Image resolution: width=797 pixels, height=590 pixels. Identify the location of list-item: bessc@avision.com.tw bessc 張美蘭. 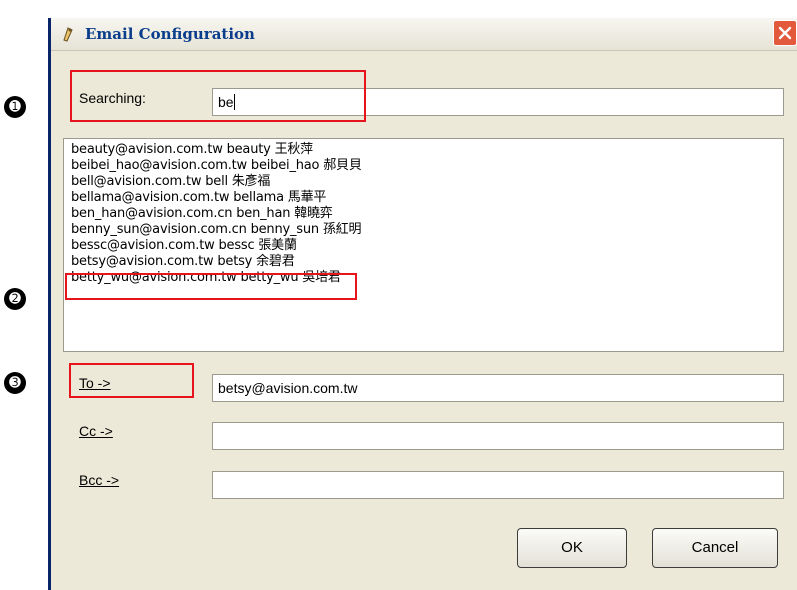
(423, 246).